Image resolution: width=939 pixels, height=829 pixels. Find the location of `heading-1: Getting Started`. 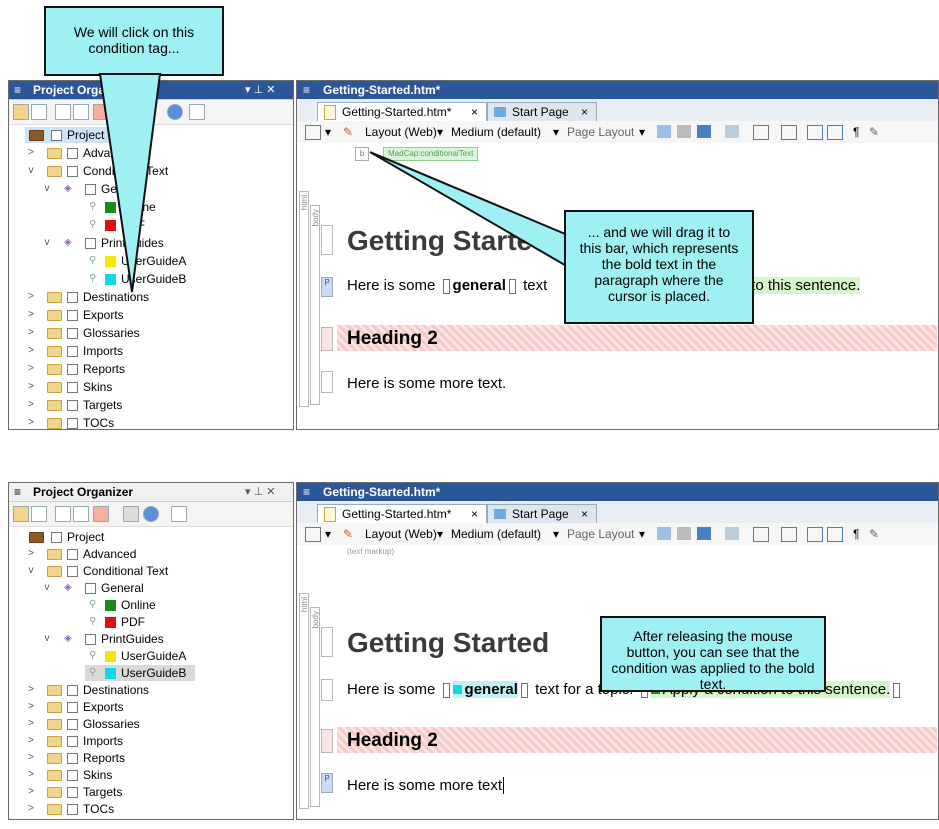

heading-1: Getting Started is located at coordinates (448, 643).